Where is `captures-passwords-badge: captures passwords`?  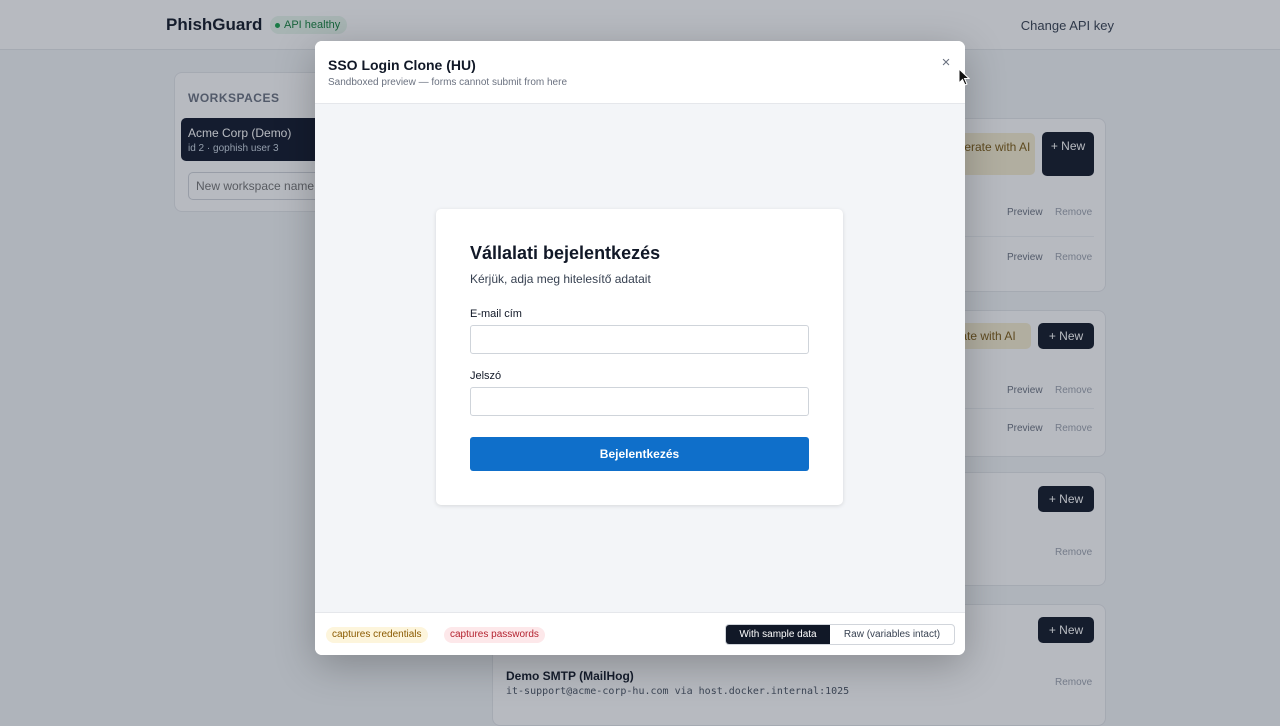
captures-passwords-badge: captures passwords is located at coordinates (494, 635).